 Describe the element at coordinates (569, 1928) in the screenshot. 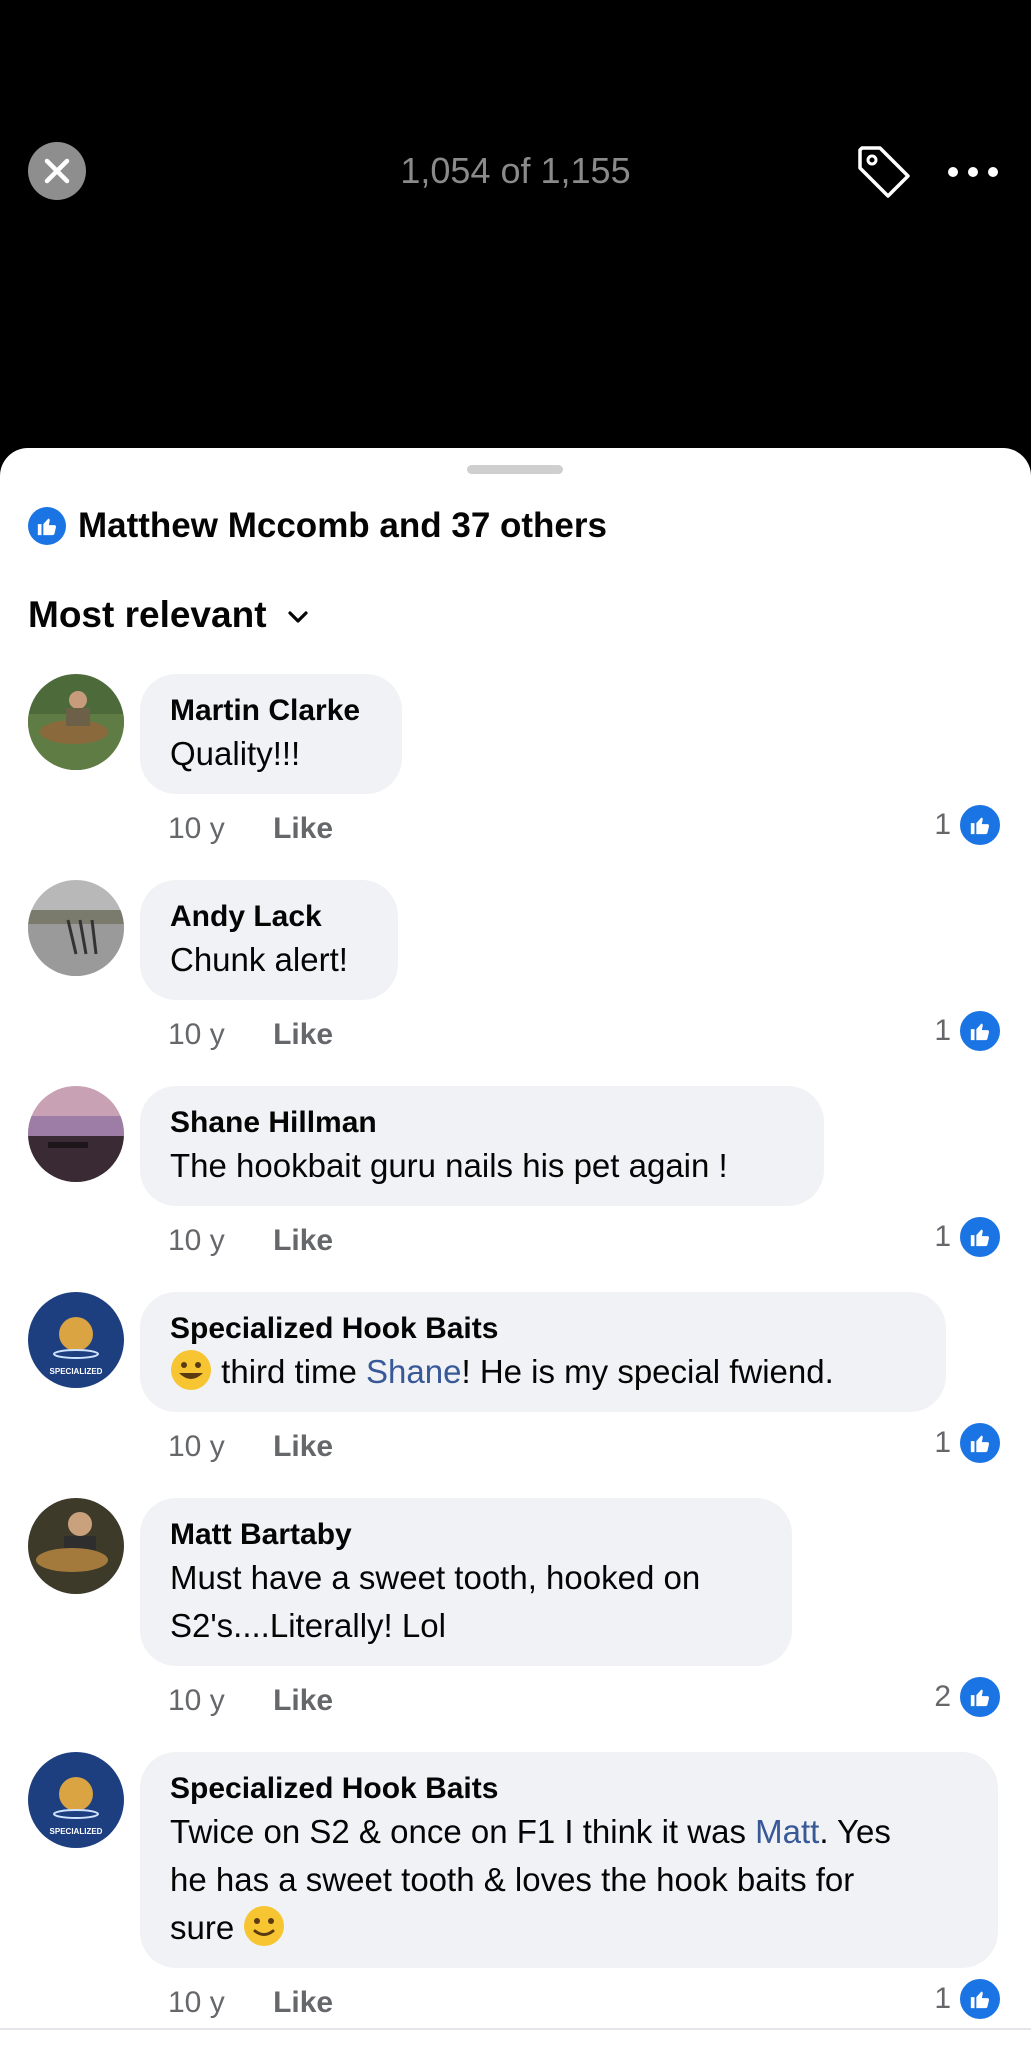

I see `comment-text-line: sure` at that location.